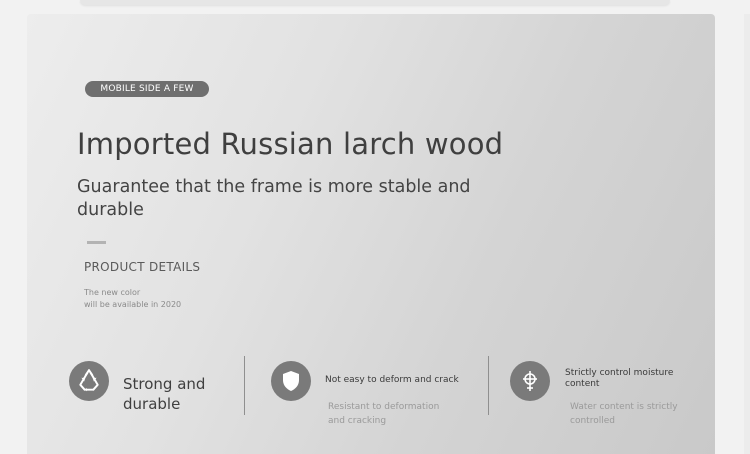 This screenshot has height=454, width=750. Describe the element at coordinates (582, 384) in the screenshot. I see `feature-3-title-line-2: content` at that location.